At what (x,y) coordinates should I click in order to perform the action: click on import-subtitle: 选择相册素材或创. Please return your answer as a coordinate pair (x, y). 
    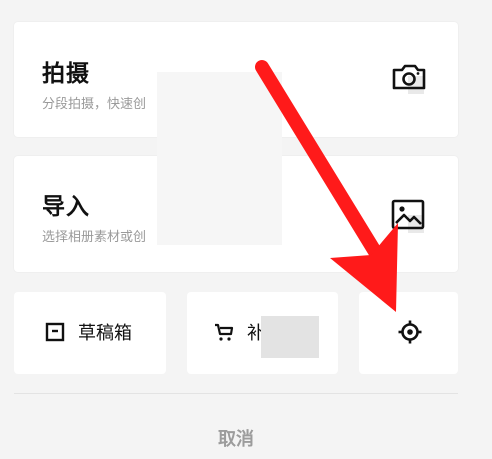
    Looking at the image, I should click on (94, 237).